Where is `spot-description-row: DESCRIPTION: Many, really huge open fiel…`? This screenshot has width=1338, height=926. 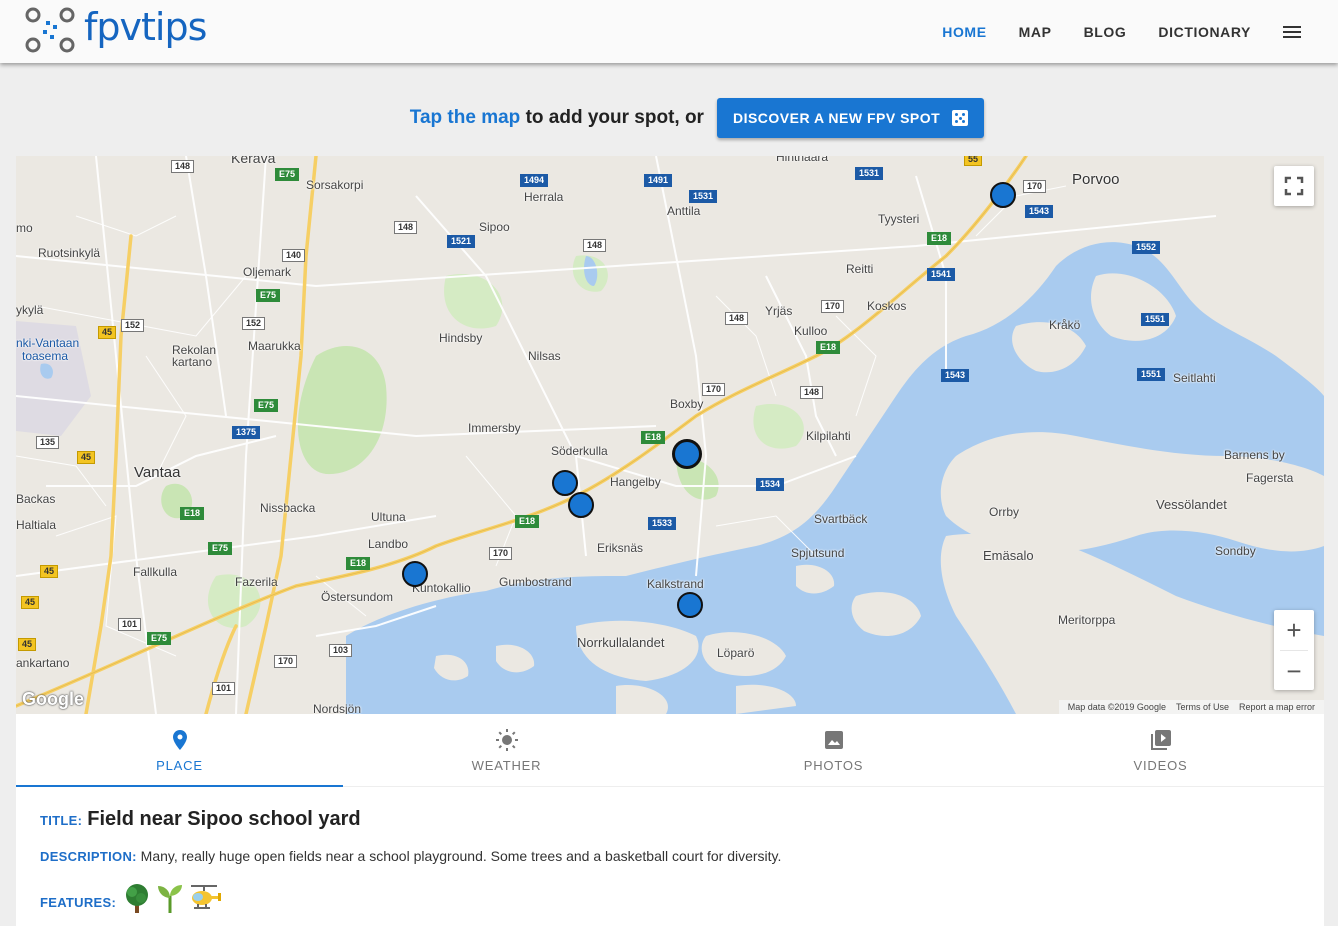 spot-description-row: DESCRIPTION: Many, really huge open fiel… is located at coordinates (410, 856).